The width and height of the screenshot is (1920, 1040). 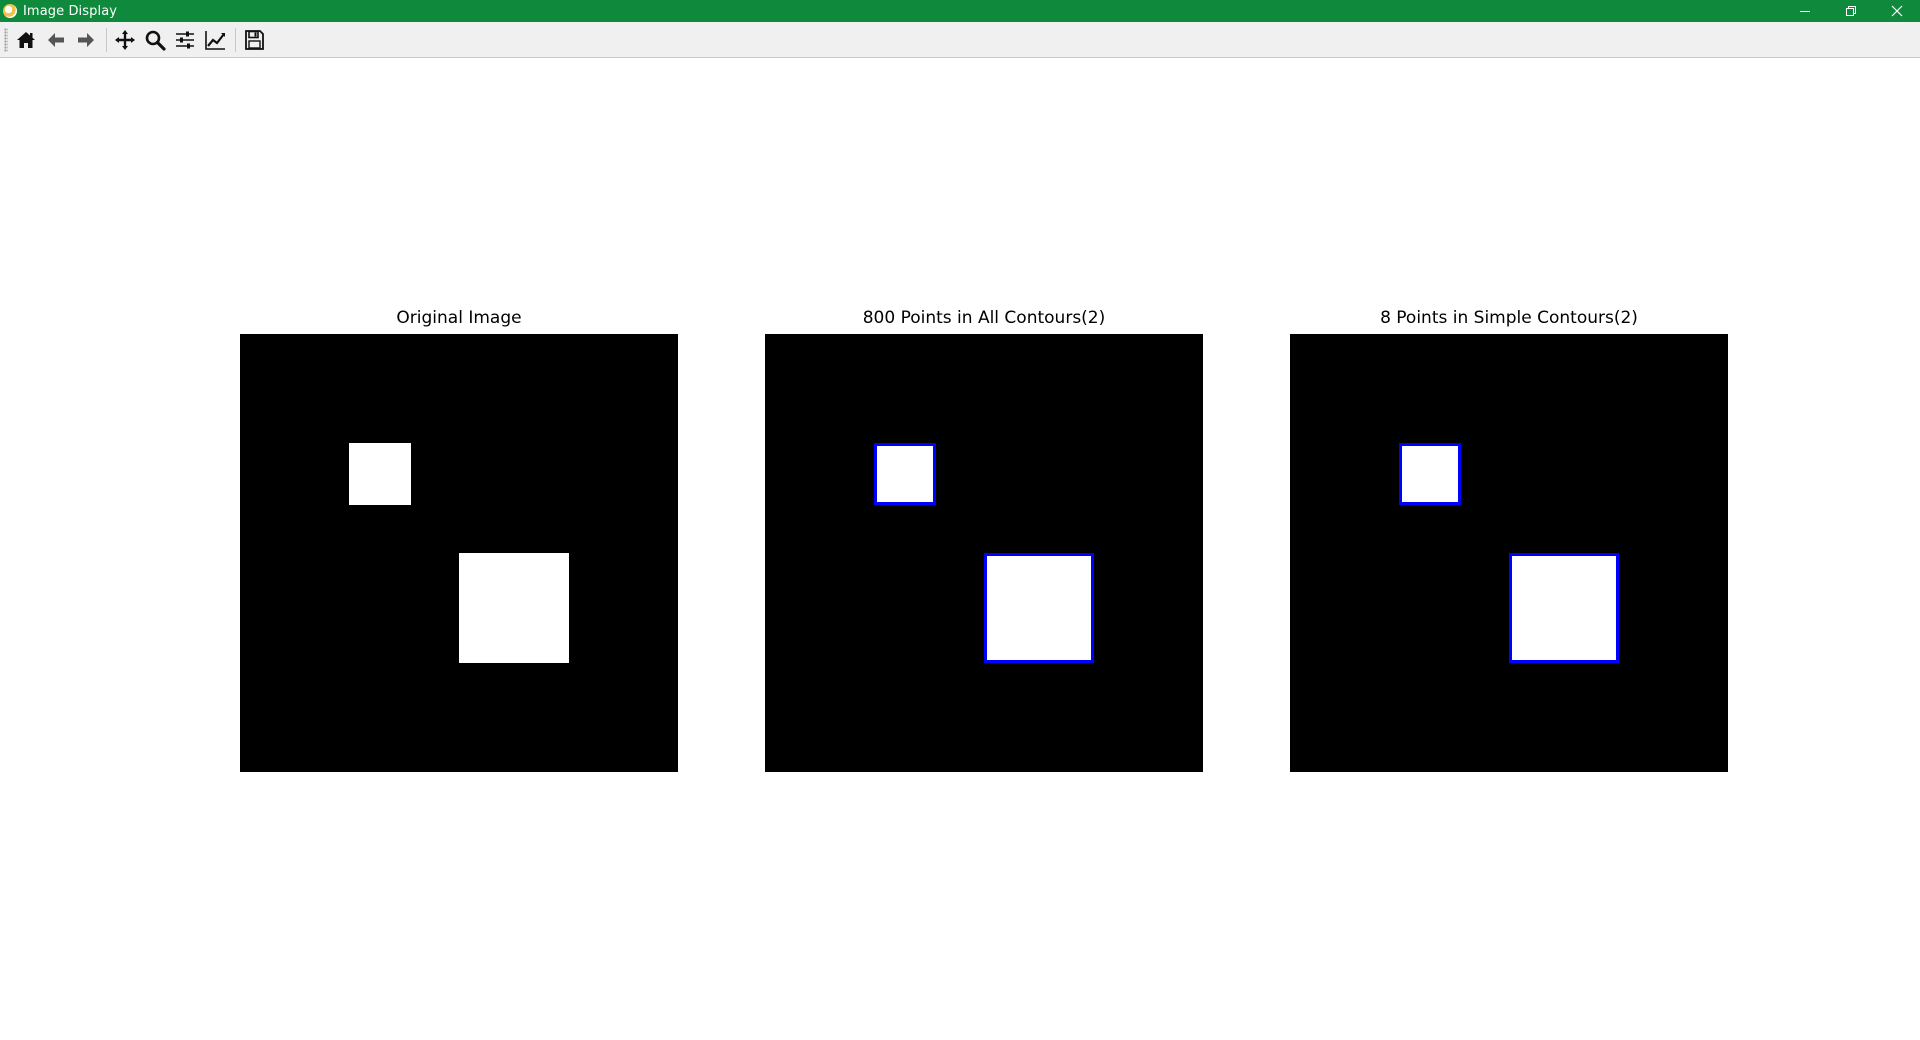 I want to click on restore-icon, so click(x=1851, y=11).